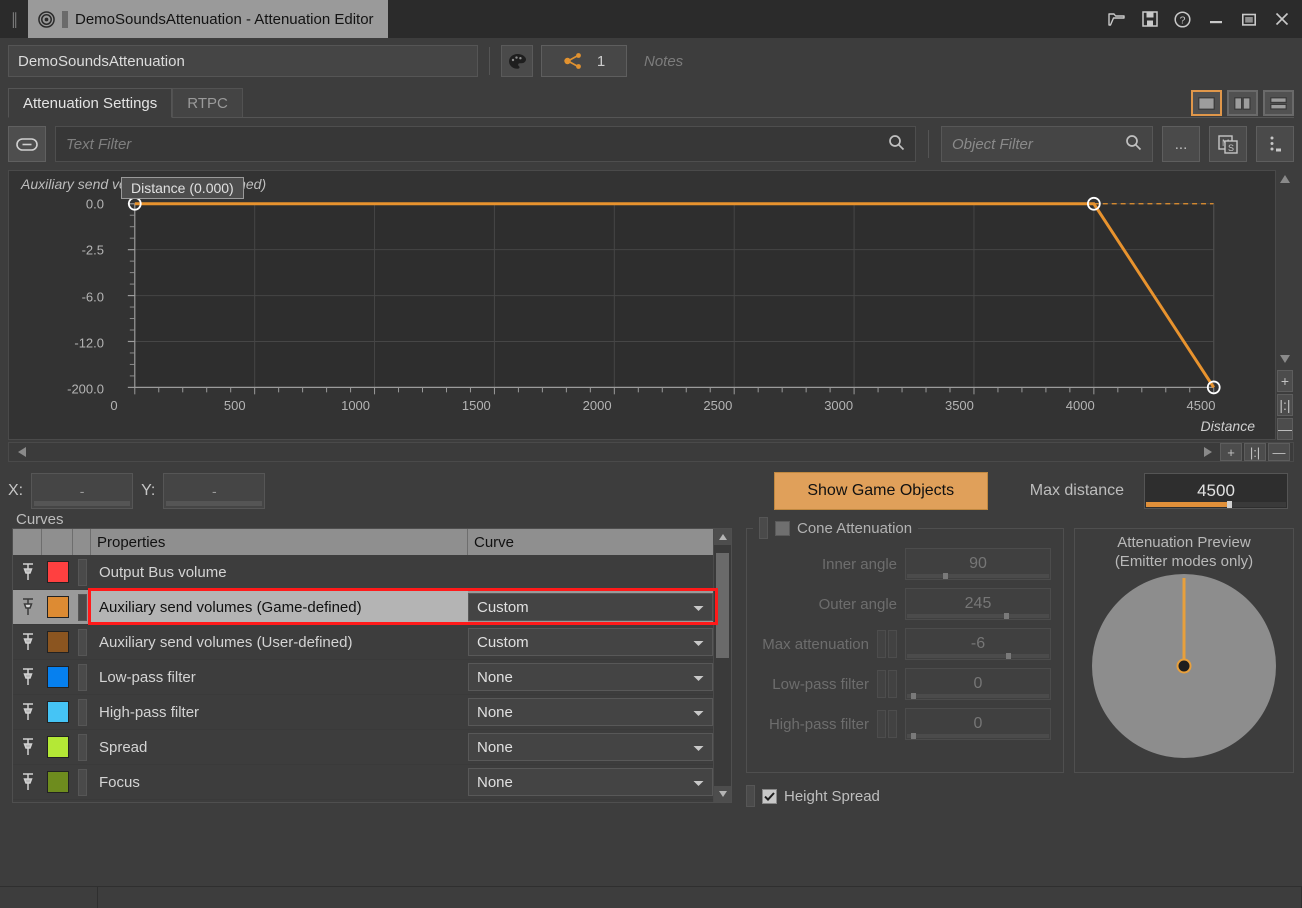 The height and width of the screenshot is (908, 1302). What do you see at coordinates (1279, 452) in the screenshot?
I see `graph-hzoom-out-button: —` at bounding box center [1279, 452].